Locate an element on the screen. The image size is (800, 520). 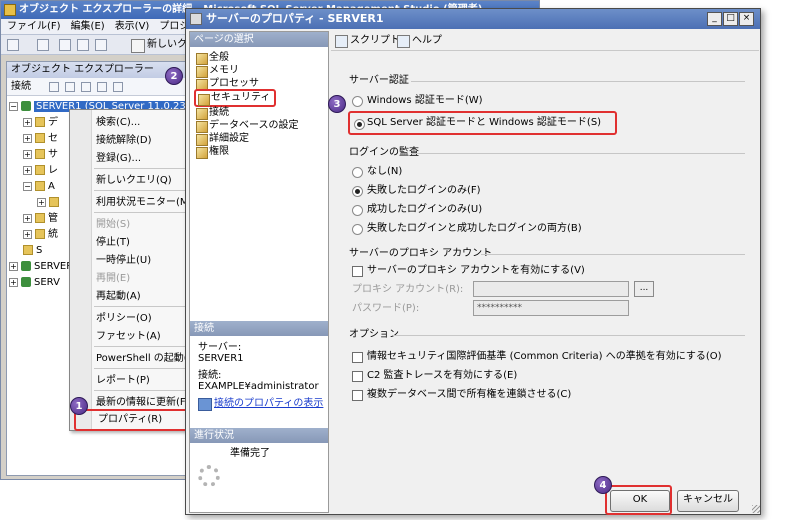
help-button: ヘルプ is located at coordinates (419, 41).